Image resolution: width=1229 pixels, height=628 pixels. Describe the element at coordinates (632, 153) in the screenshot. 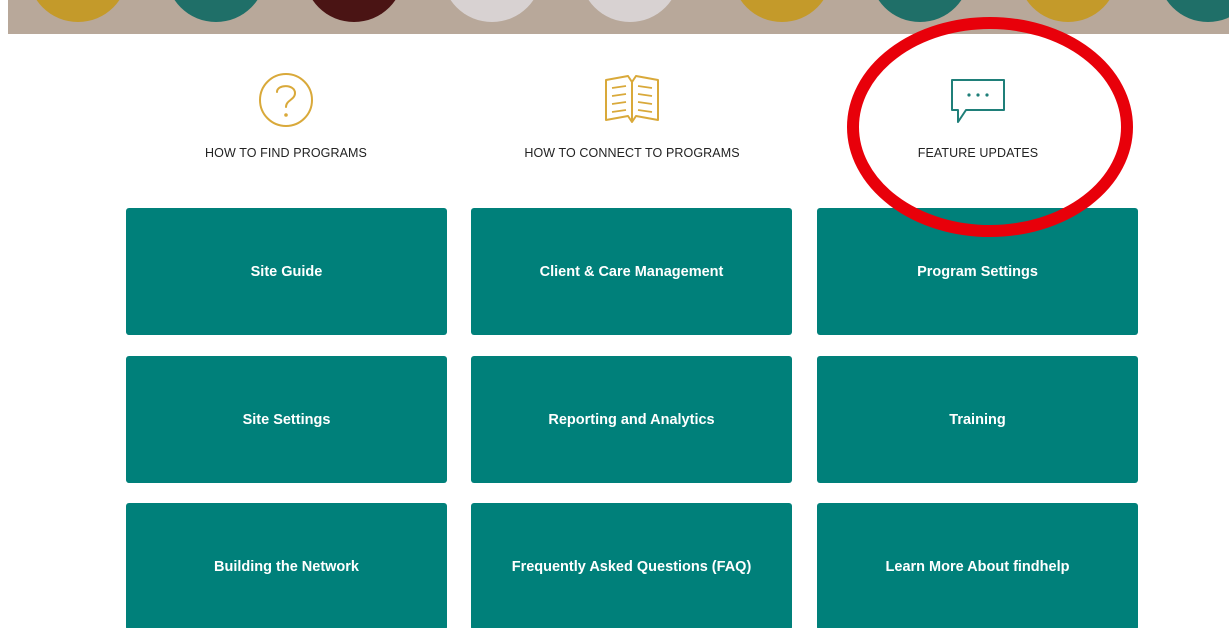

I see `quick-link-label: HOW TO CONNECT TO PROGRAMS` at that location.